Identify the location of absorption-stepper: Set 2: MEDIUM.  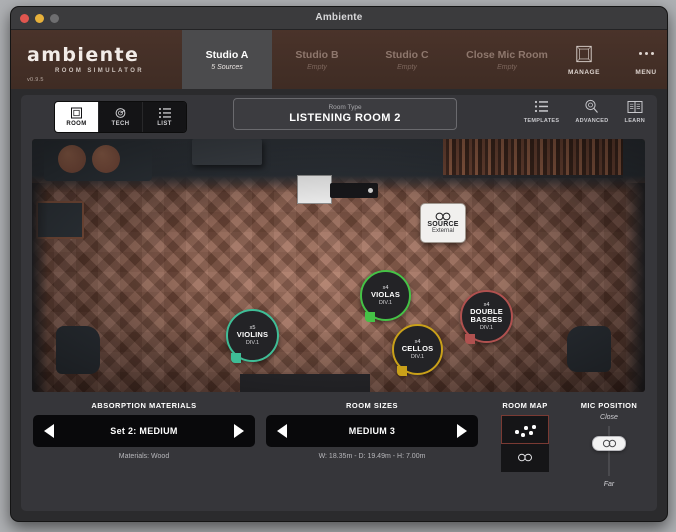
(144, 431).